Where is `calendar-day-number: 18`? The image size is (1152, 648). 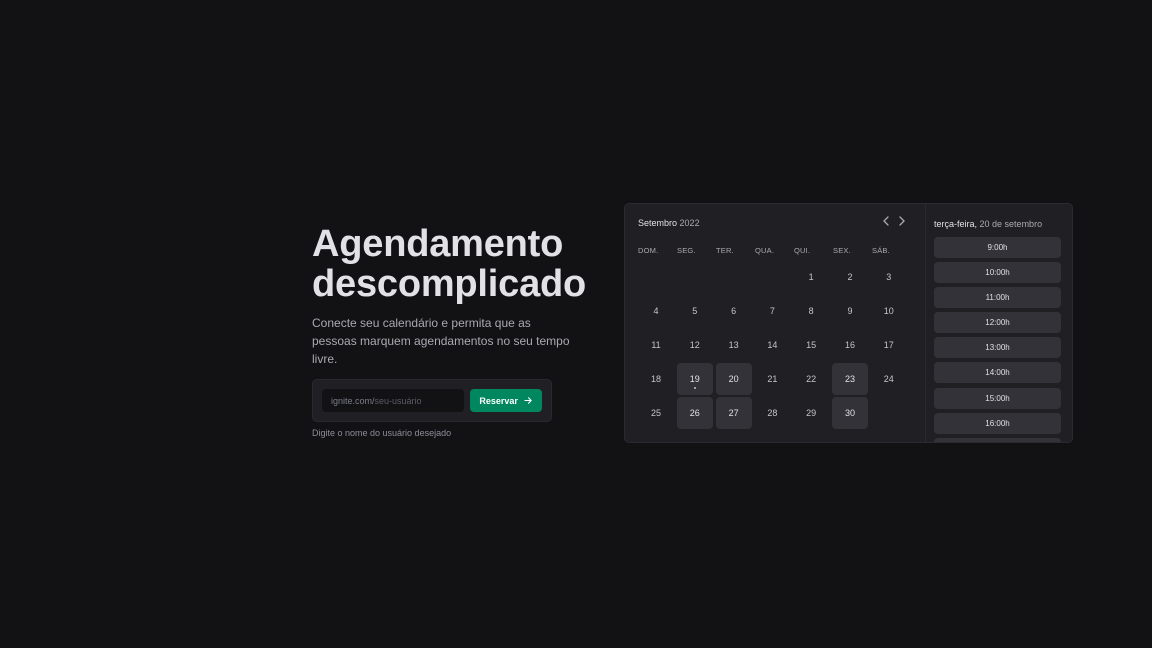
calendar-day-number: 18 is located at coordinates (655, 379).